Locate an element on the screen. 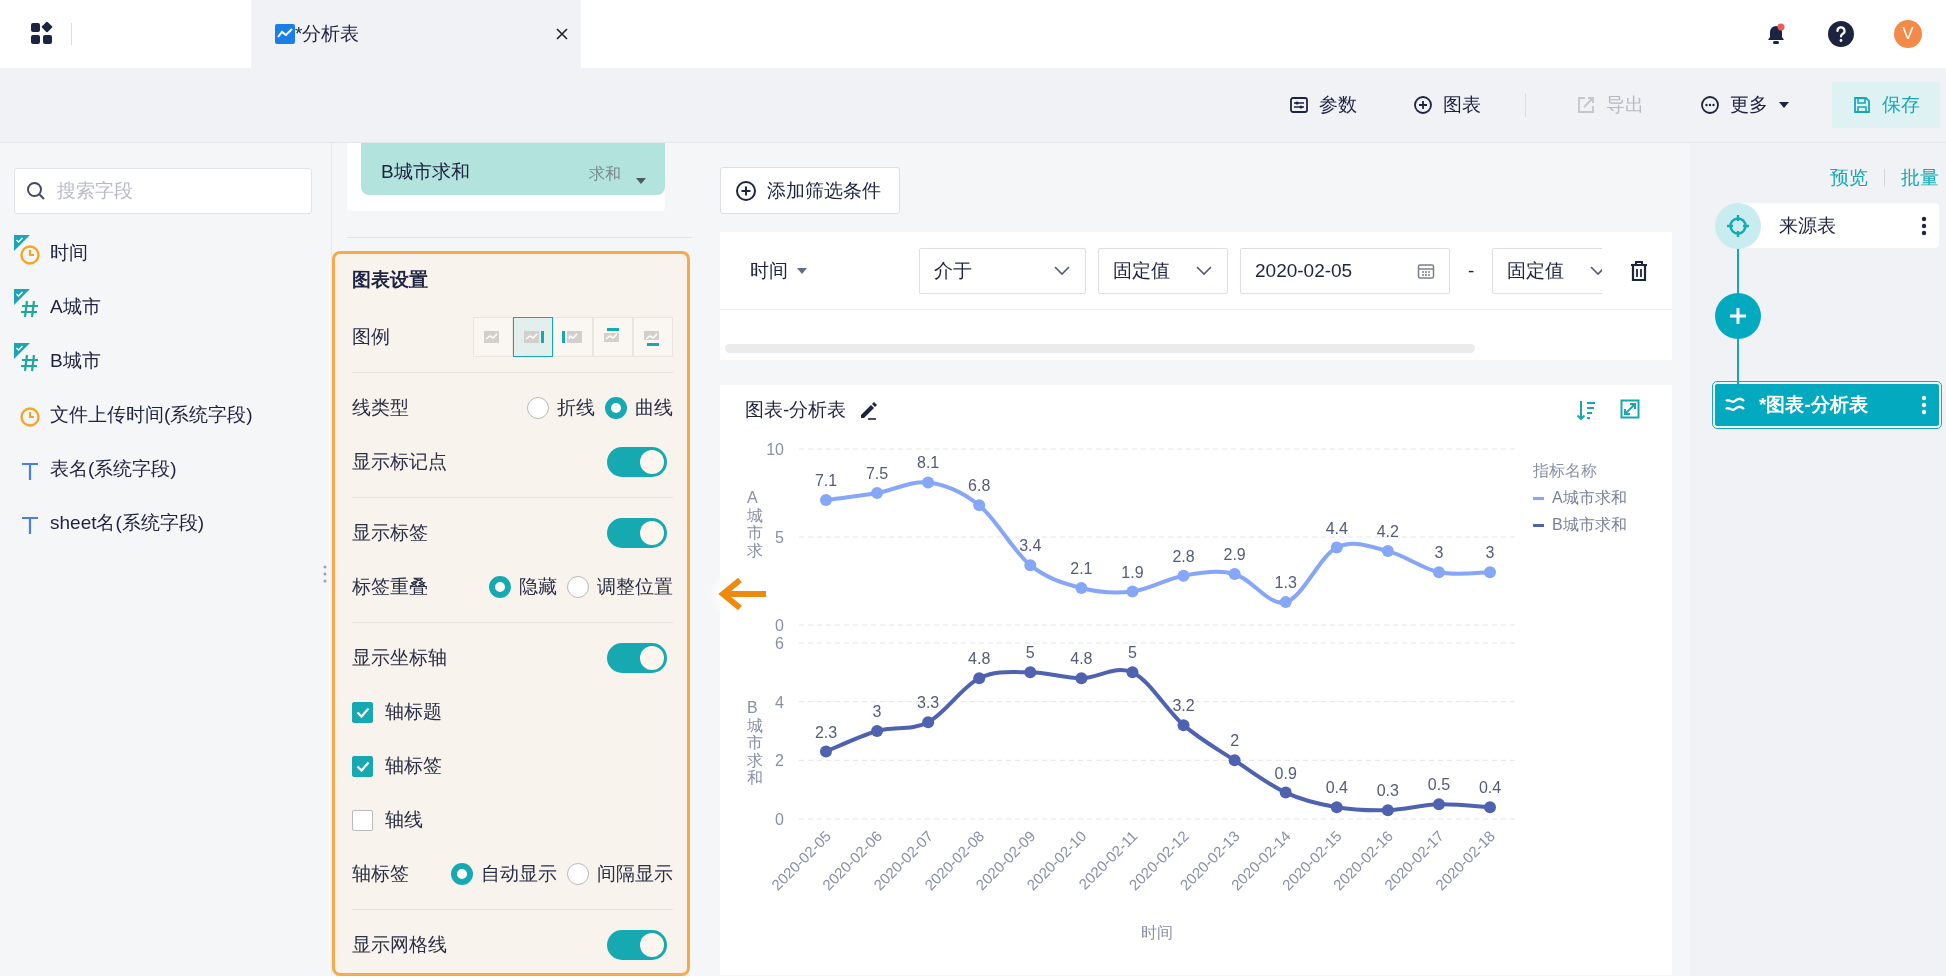 This screenshot has height=978, width=1946. data-label: 4.4 is located at coordinates (1336, 528).